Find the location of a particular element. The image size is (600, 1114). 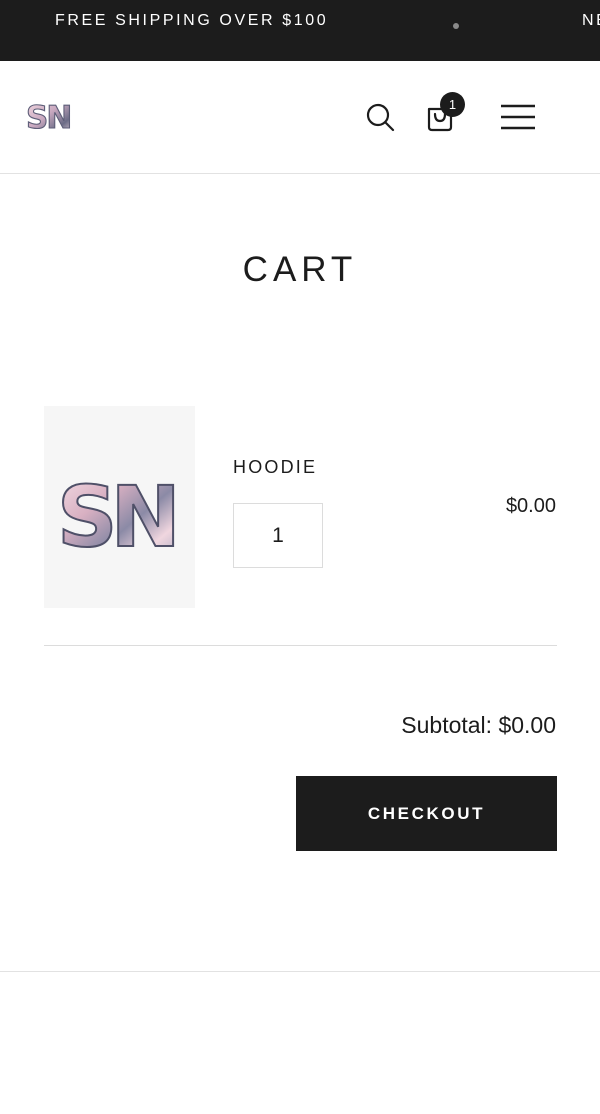

checkout-button: CHECKOUT is located at coordinates (426, 813).